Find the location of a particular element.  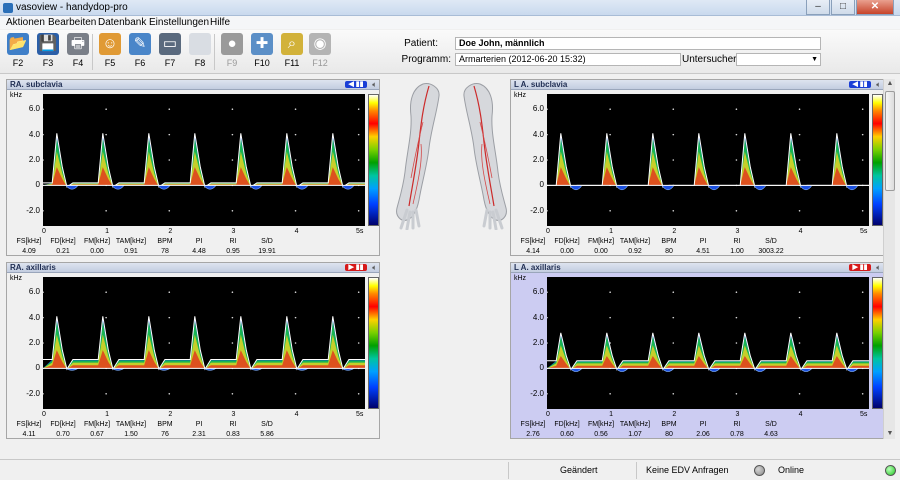

toolbar-button-f3: 💾 F3 is located at coordinates (48, 52).